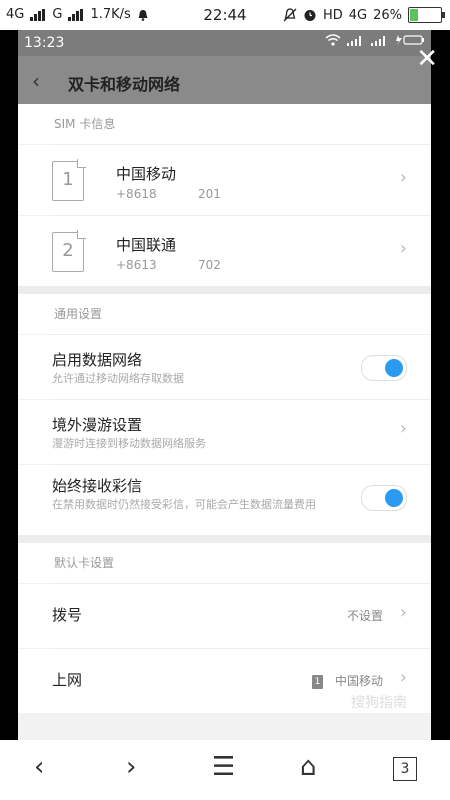 This screenshot has height=800, width=450. I want to click on close-icon: ✕, so click(427, 59).